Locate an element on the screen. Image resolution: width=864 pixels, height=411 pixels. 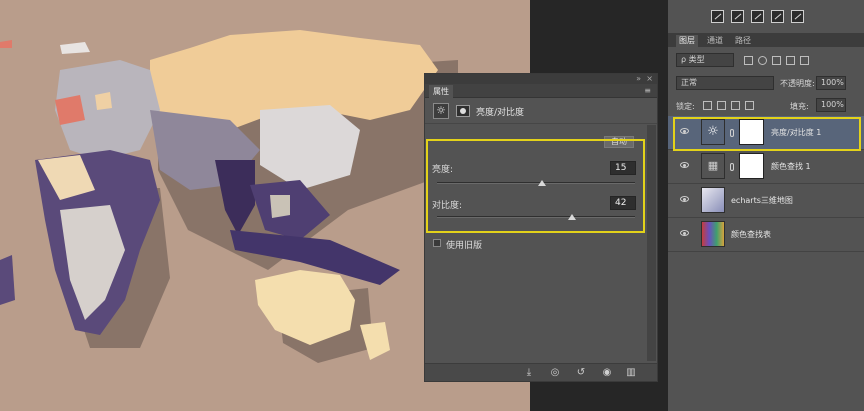
filter-type-icon is located at coordinates (776, 60).